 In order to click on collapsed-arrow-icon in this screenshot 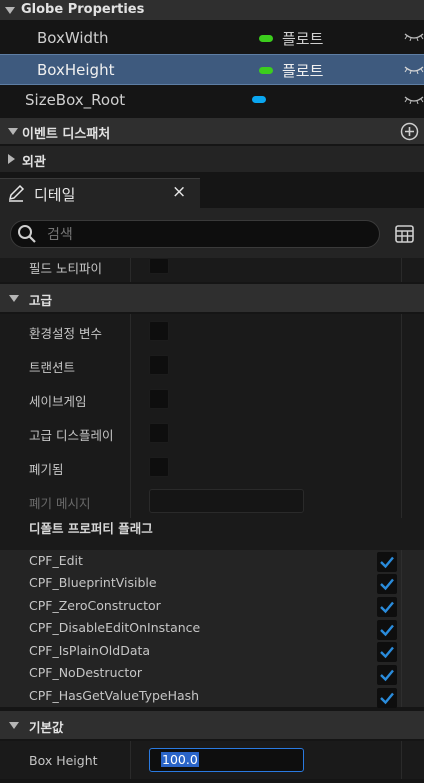, I will do `click(11, 159)`.